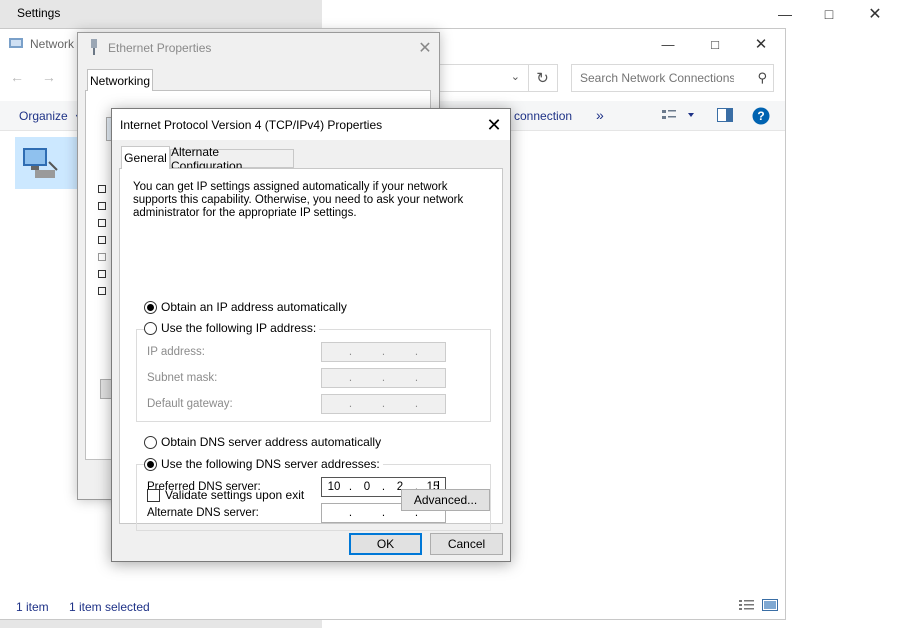 The image size is (903, 628). I want to click on cancel-button: Cancel, so click(466, 544).